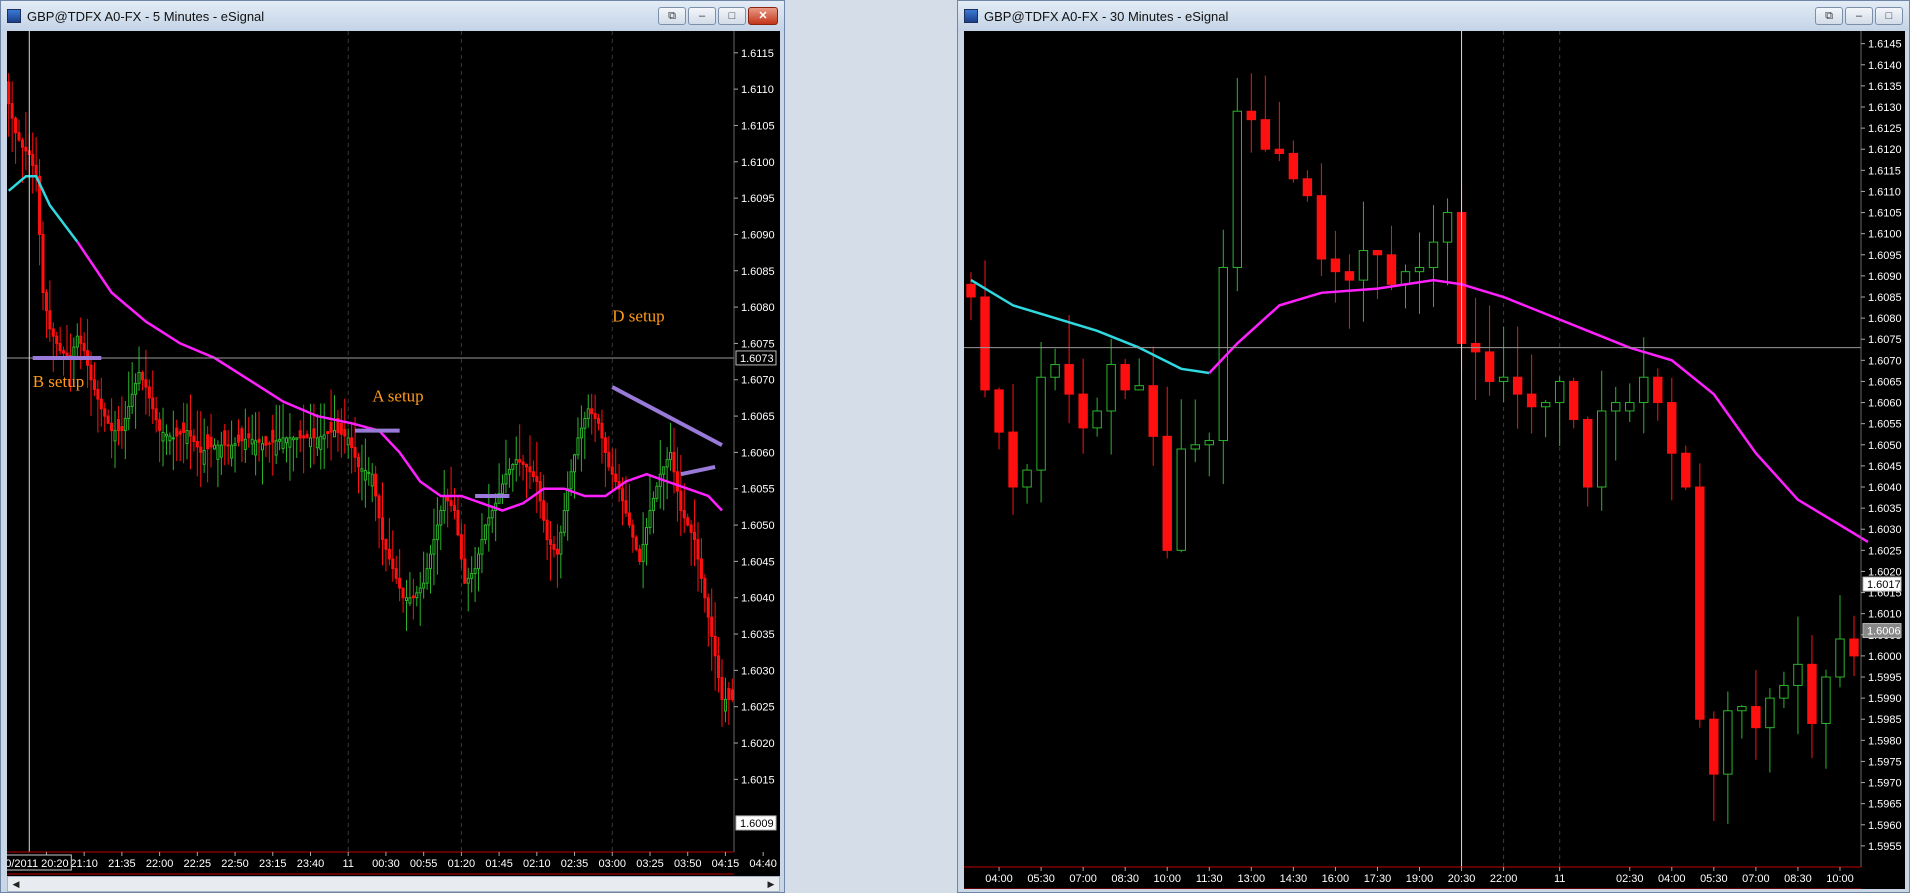  I want to click on price-tick-label: 1.6020, so click(758, 744).